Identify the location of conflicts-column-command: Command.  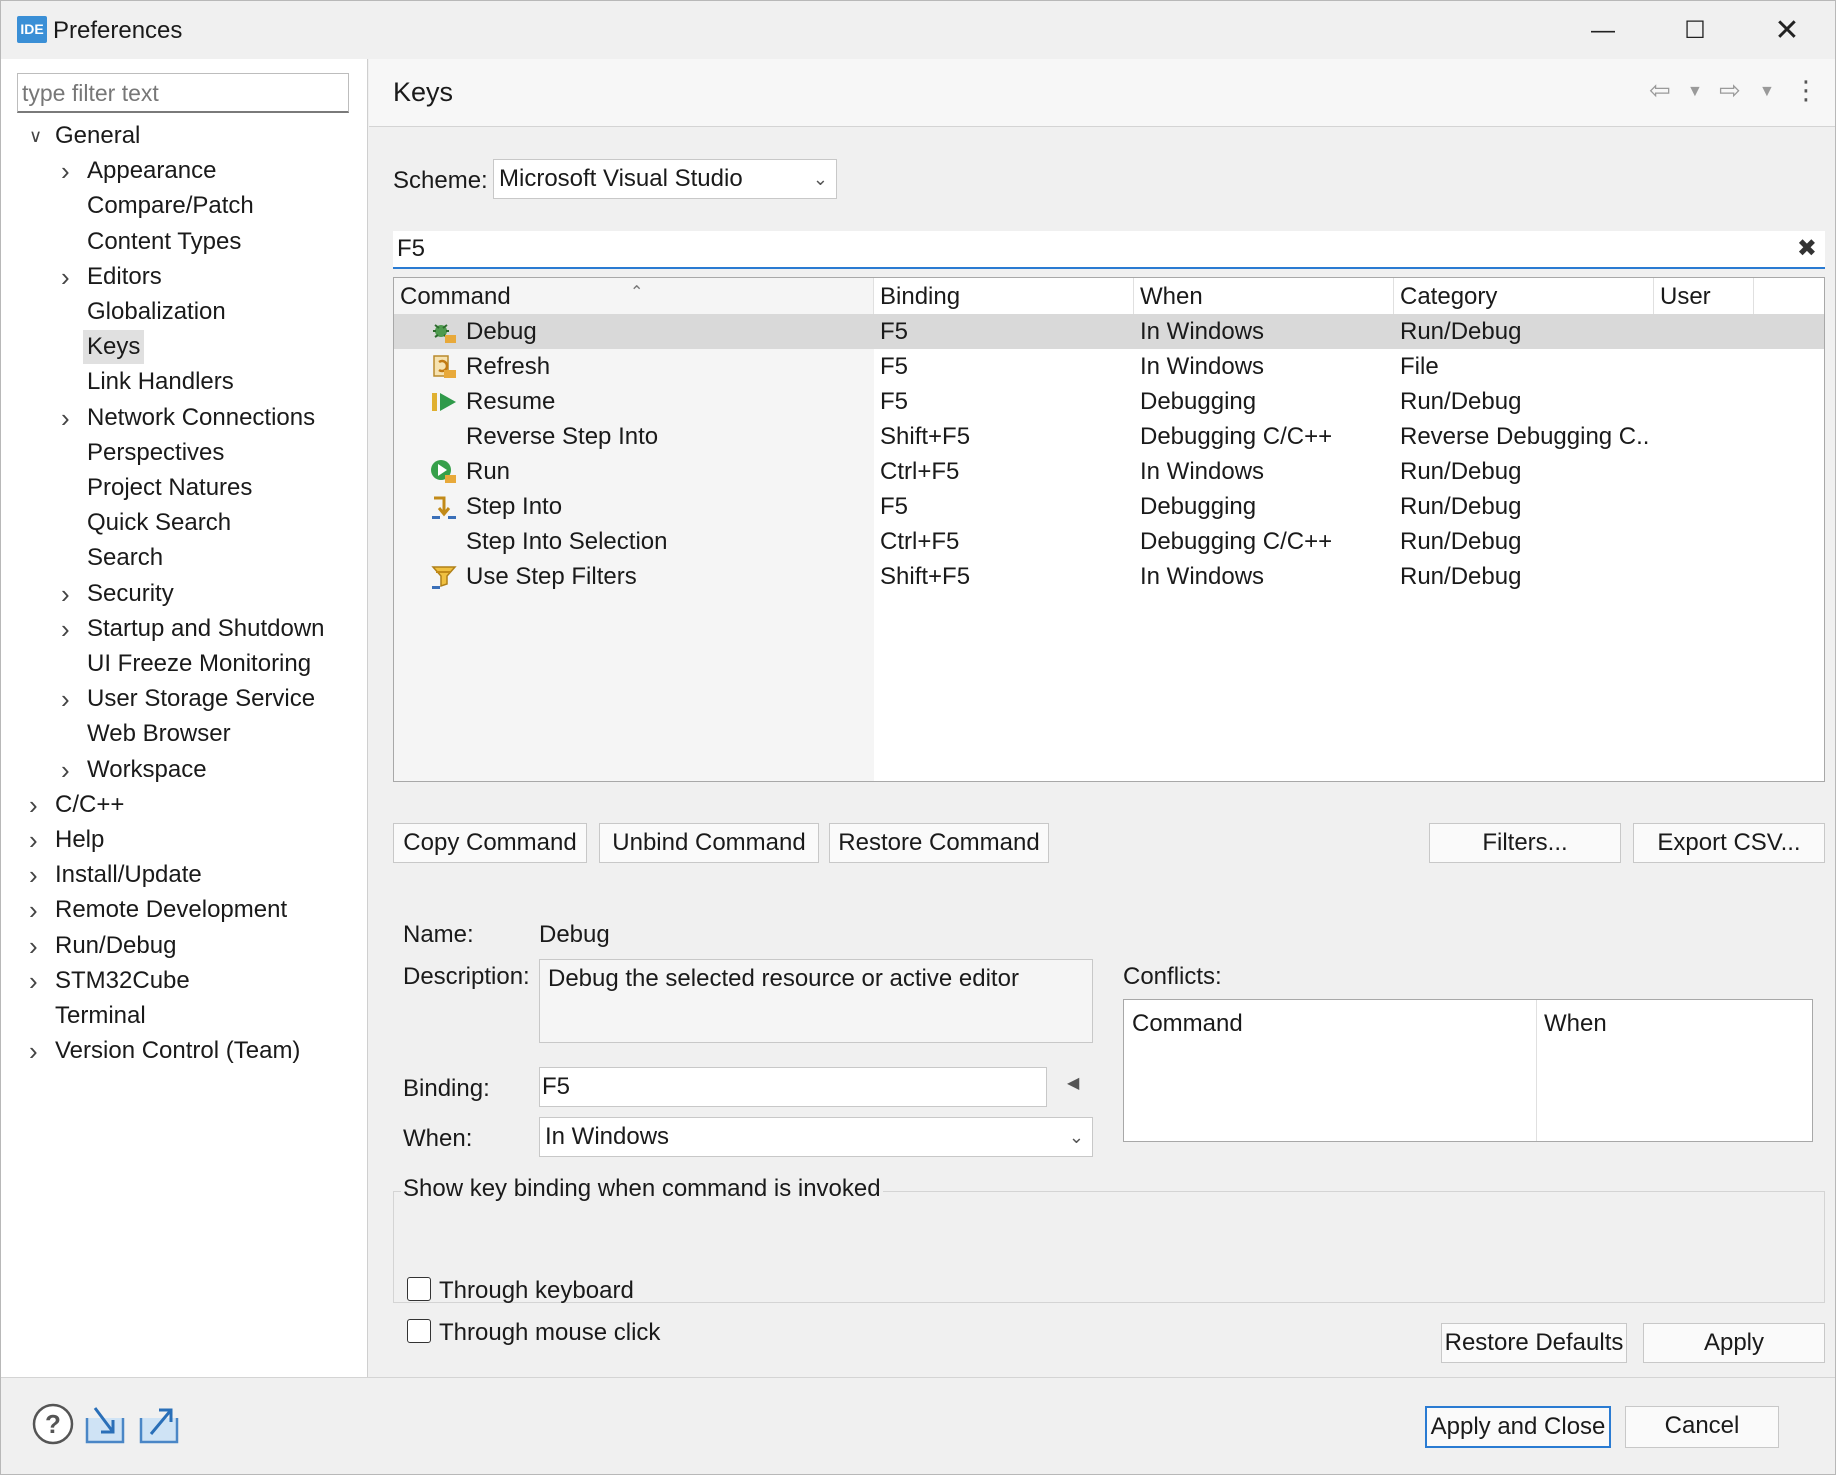
(1187, 1024).